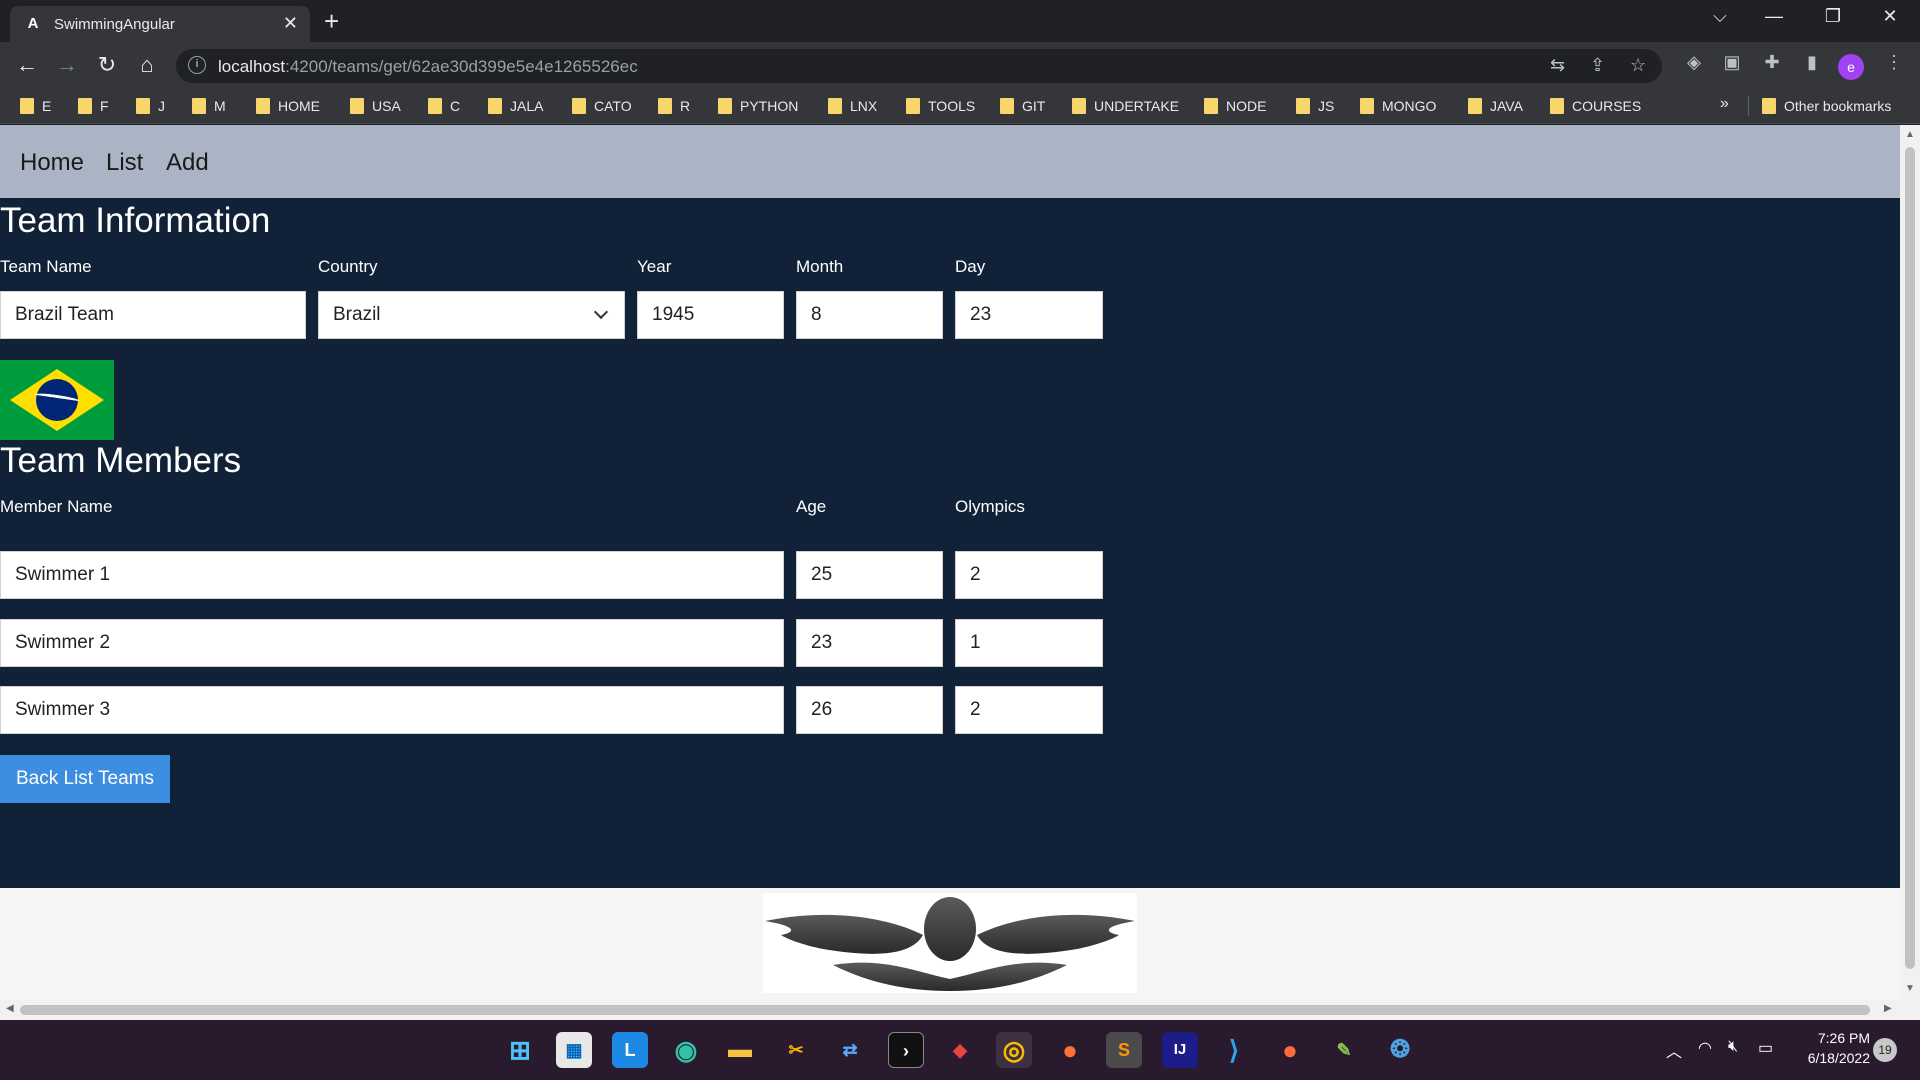  What do you see at coordinates (1888, 1008) in the screenshot?
I see `scroll-right-icon: ▶` at bounding box center [1888, 1008].